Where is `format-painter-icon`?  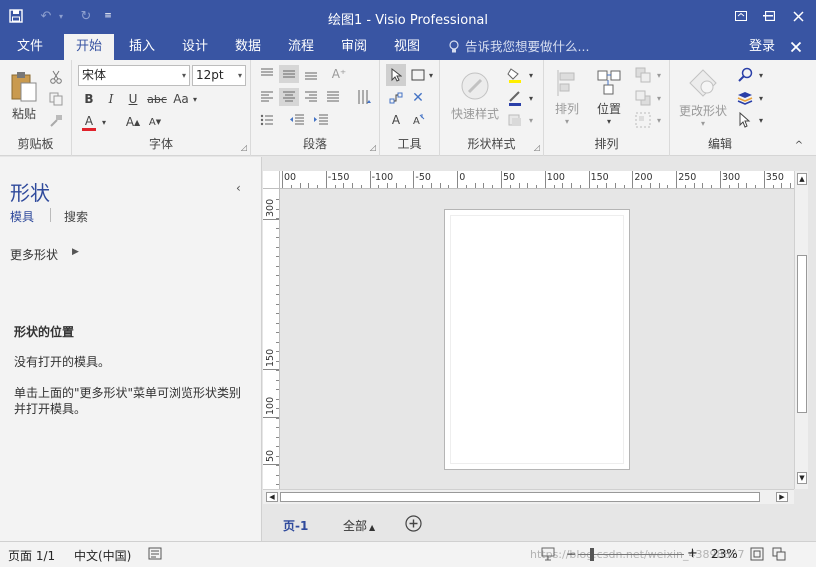
format-painter-icon is located at coordinates (56, 121).